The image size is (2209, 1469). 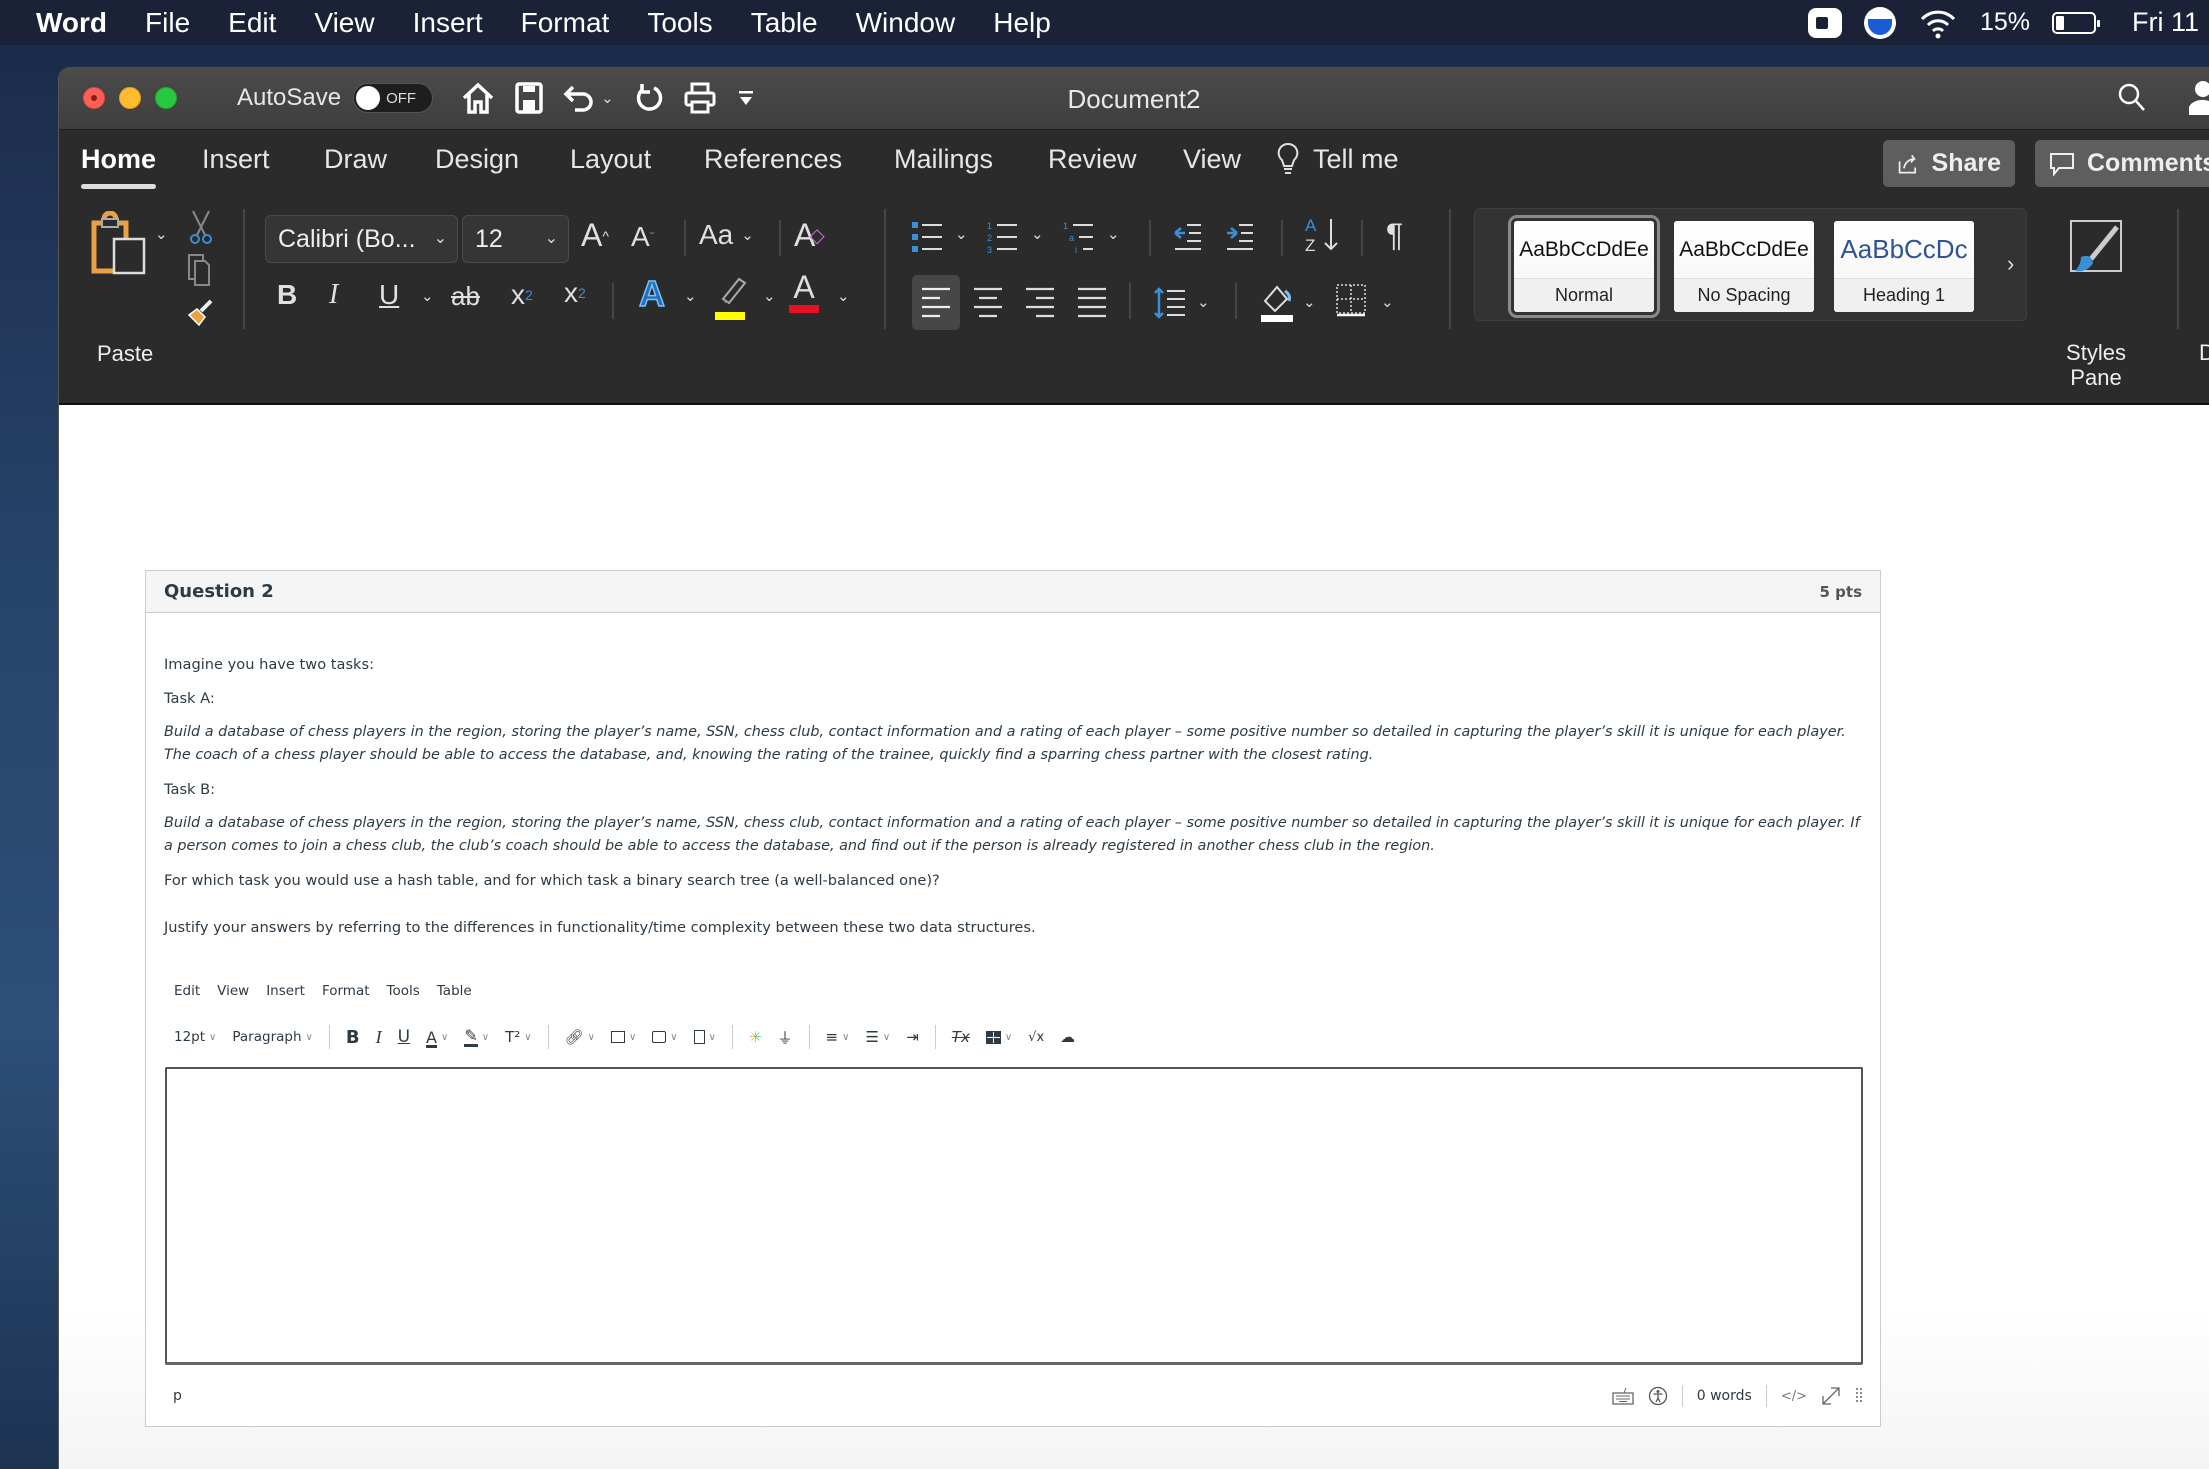 I want to click on focus-app-icon, so click(x=1879, y=22).